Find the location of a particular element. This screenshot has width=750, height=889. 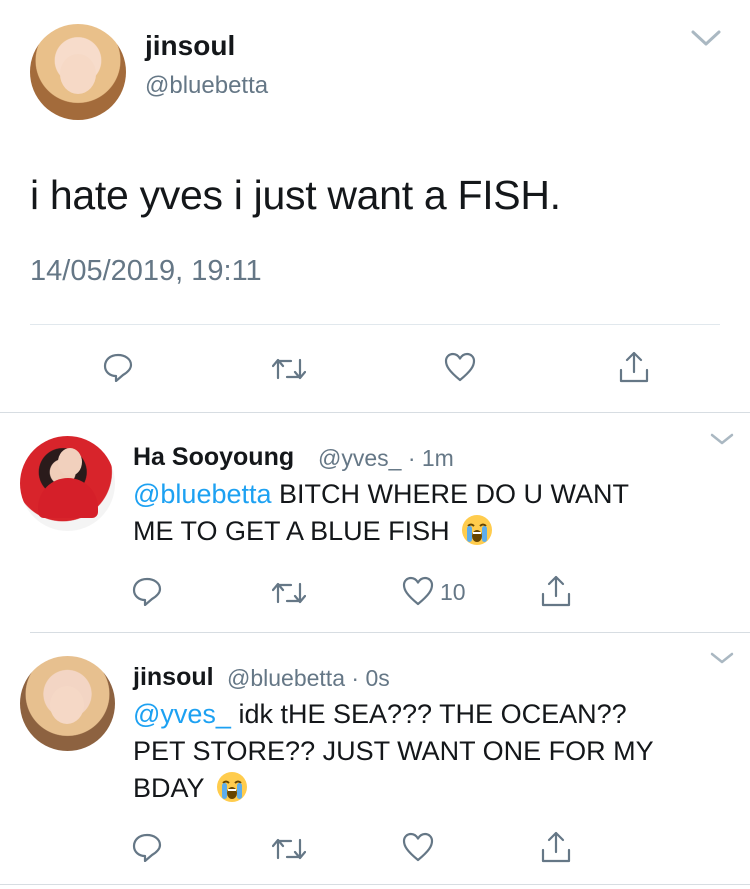

tweet-text: i hate yves i just want a FISH. is located at coordinates (295, 195).